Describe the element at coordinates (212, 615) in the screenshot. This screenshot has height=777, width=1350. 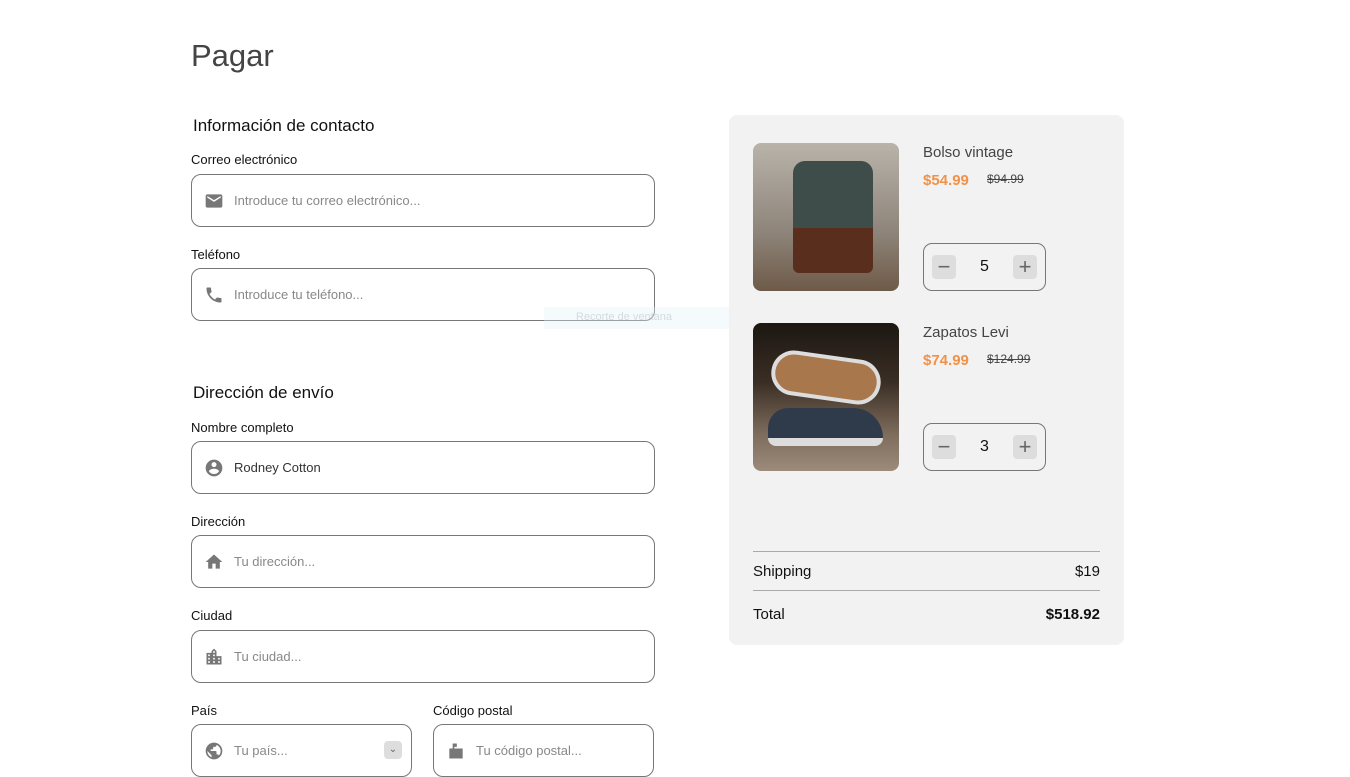
I see `city-label: Ciudad` at that location.